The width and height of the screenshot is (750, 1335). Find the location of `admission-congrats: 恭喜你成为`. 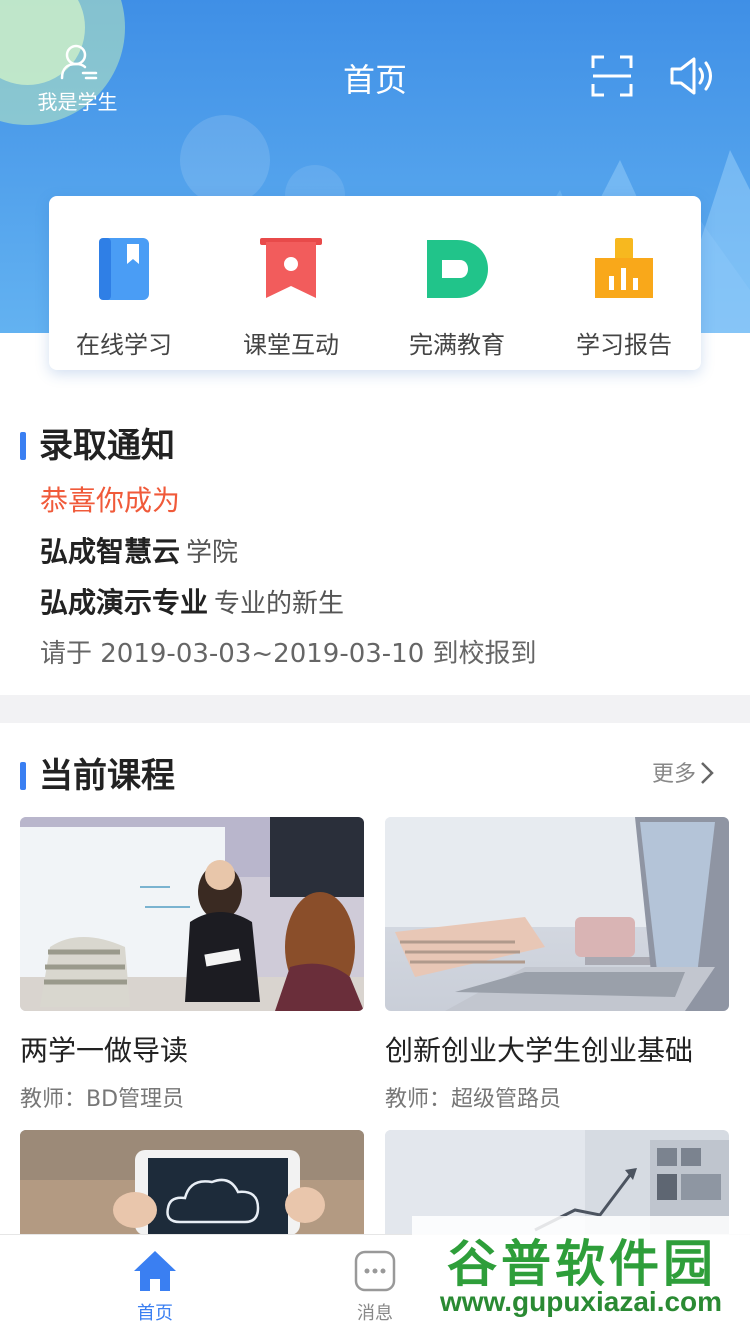

admission-congrats: 恭喜你成为 is located at coordinates (110, 500).